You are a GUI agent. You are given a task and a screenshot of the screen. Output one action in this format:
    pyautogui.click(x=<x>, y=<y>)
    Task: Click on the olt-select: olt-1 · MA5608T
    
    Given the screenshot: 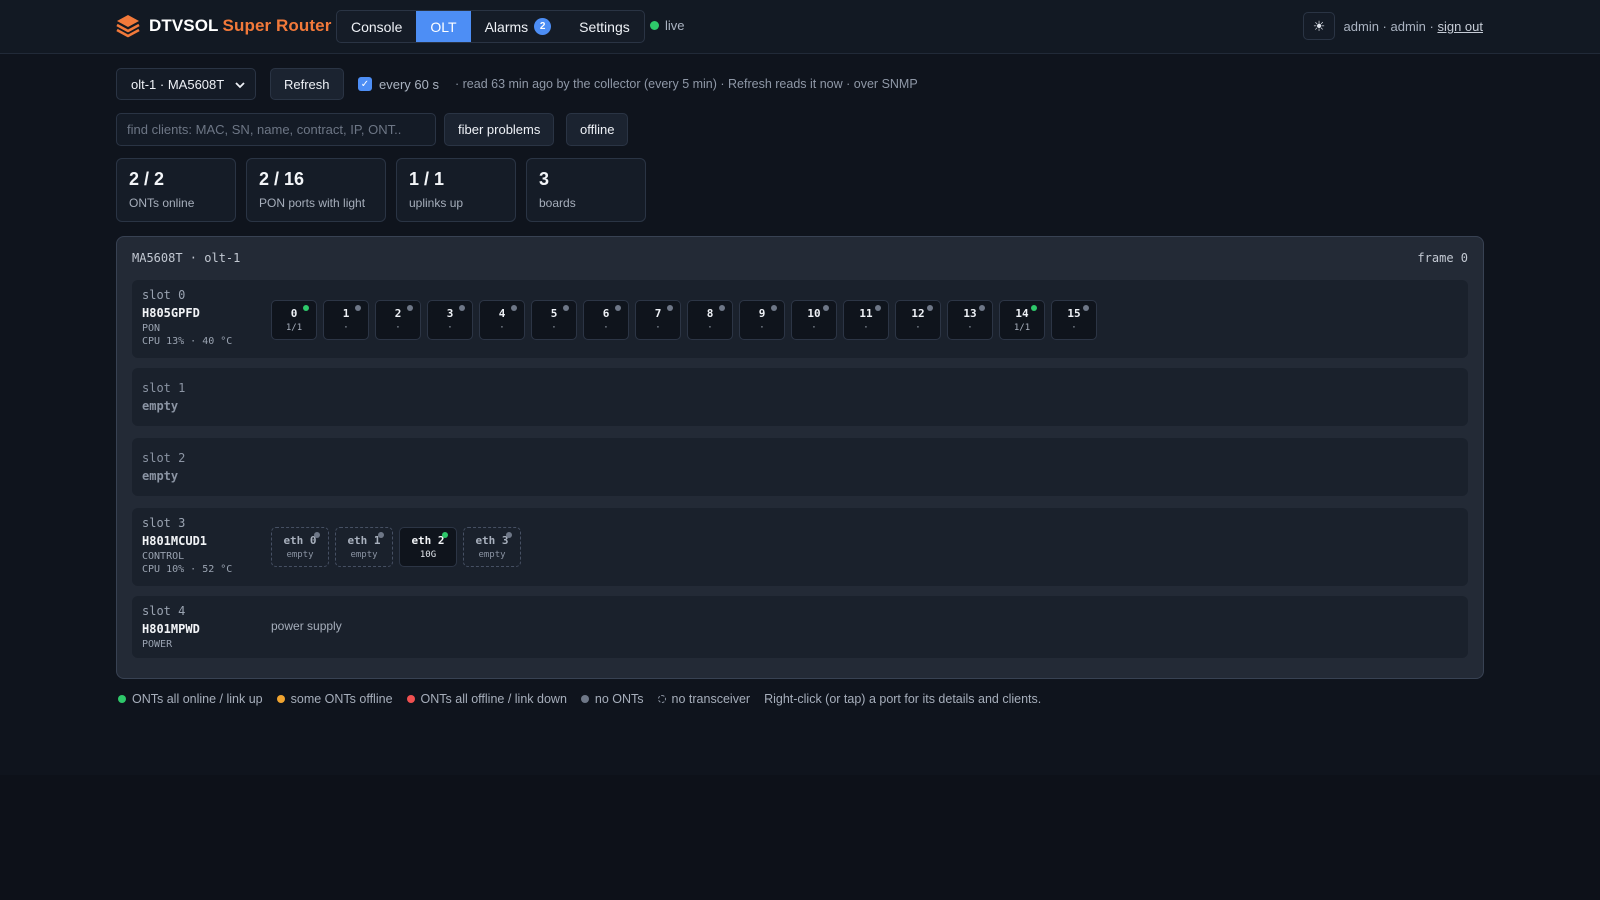 What is the action you would take?
    pyautogui.click(x=186, y=84)
    